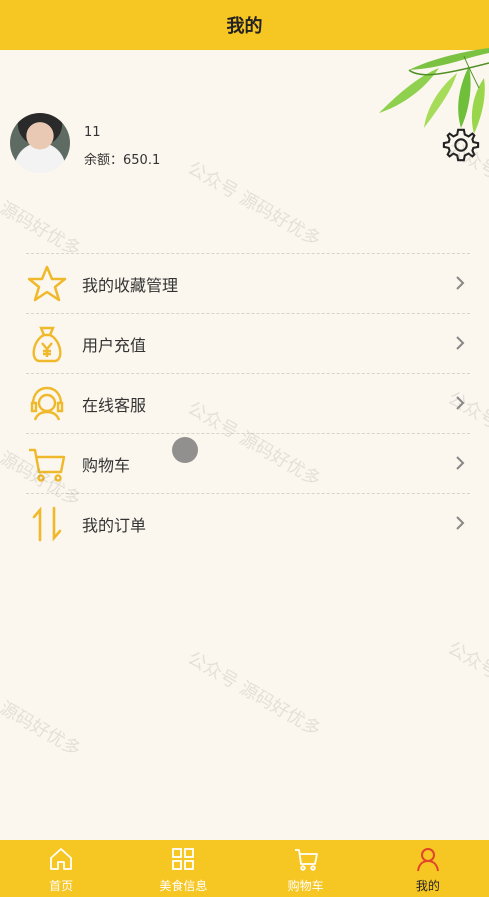  I want to click on balance-label: 余额：650.1, so click(122, 160).